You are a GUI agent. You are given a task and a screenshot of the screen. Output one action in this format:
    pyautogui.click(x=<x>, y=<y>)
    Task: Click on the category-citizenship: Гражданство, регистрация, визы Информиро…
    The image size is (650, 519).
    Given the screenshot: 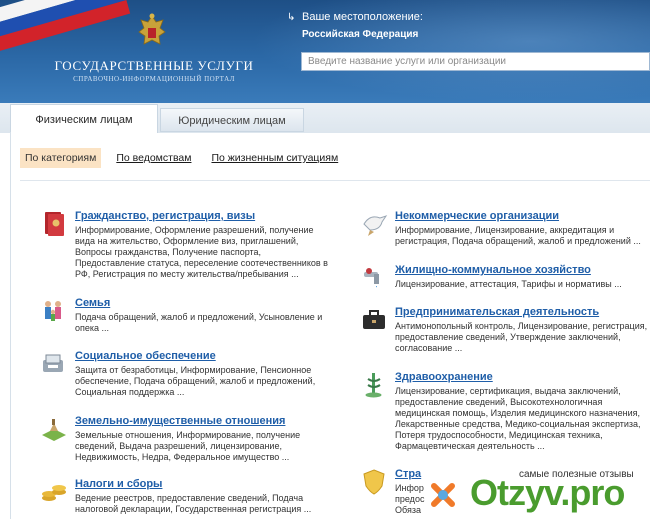 What is the action you would take?
    pyautogui.click(x=190, y=245)
    